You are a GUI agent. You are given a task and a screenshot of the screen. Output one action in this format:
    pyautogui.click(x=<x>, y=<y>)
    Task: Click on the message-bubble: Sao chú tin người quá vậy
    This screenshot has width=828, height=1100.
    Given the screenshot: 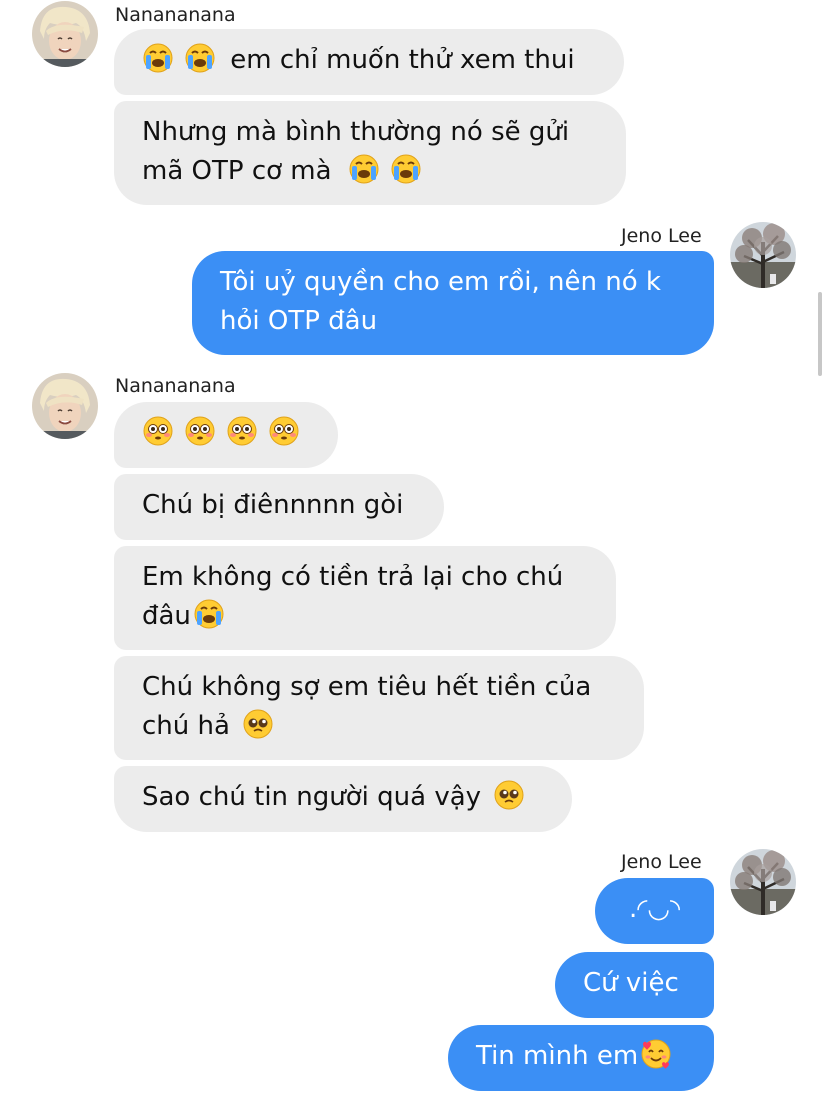 What is the action you would take?
    pyautogui.click(x=343, y=799)
    